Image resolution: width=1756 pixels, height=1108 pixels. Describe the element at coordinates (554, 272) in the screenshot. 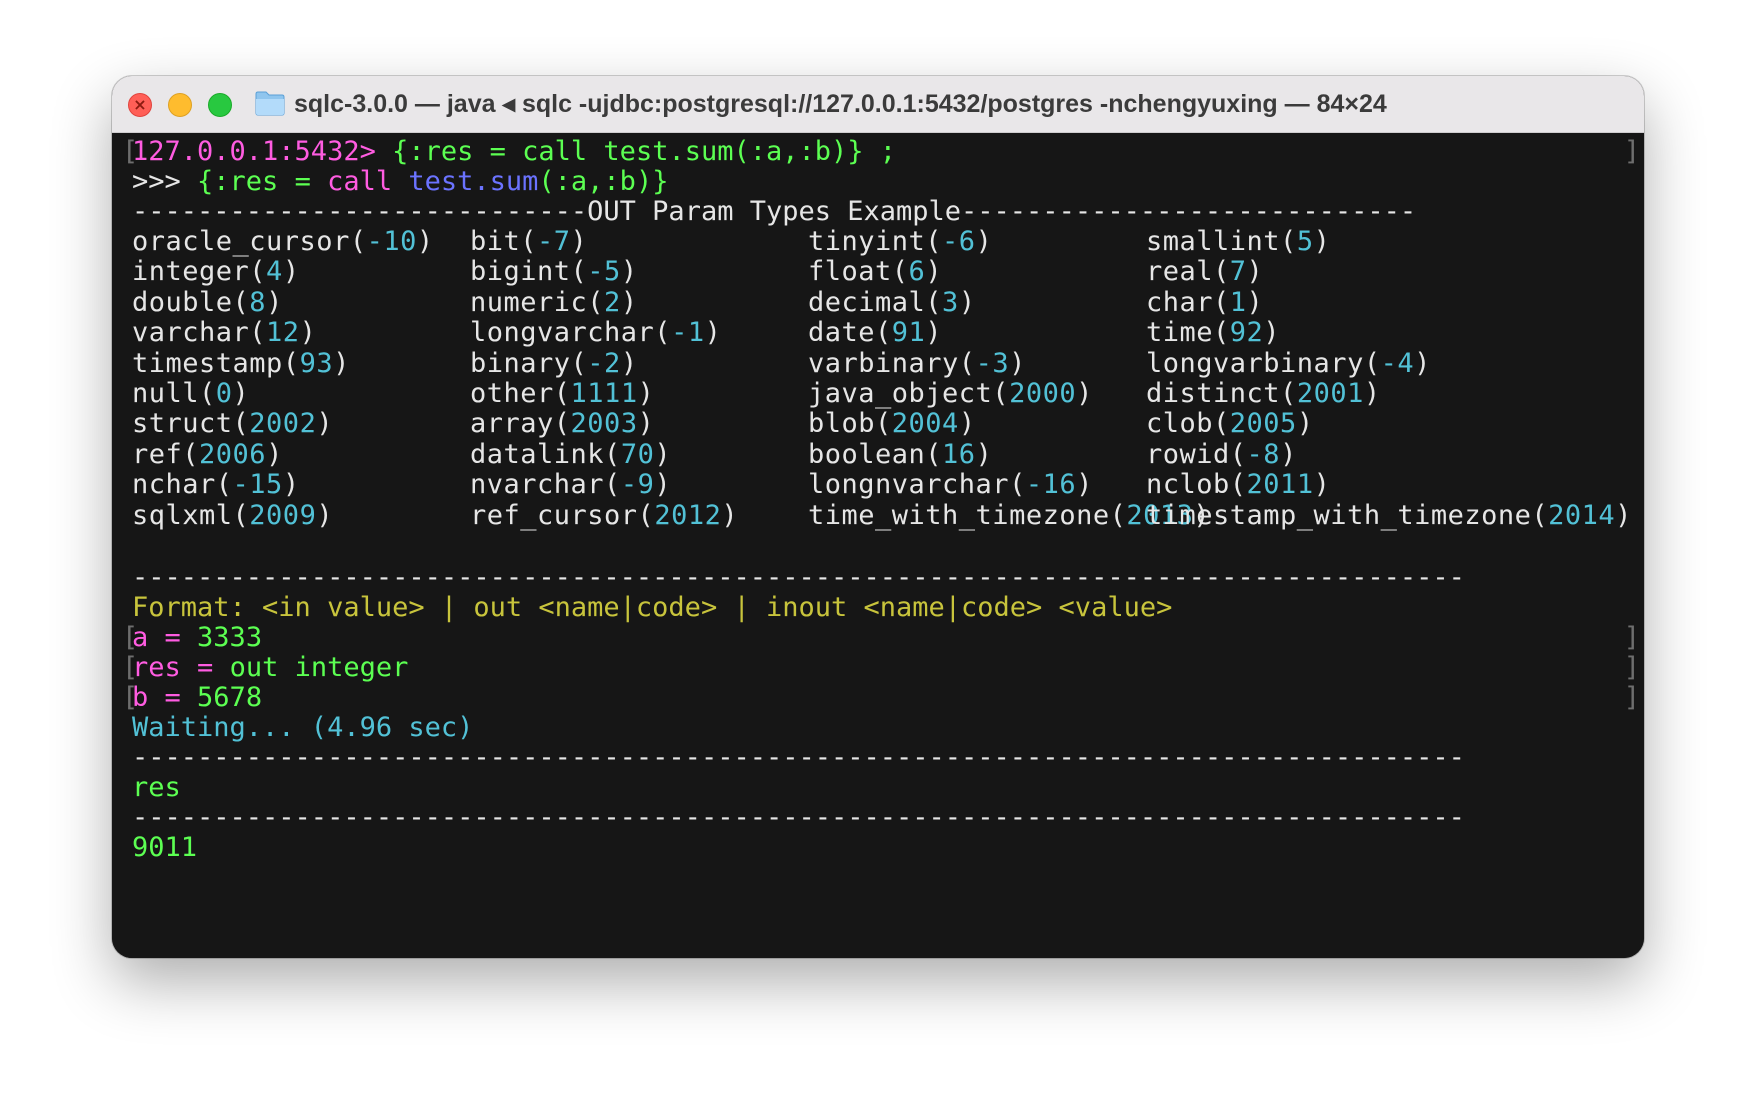

I see `type-item-bigint: bigint(-5)` at that location.